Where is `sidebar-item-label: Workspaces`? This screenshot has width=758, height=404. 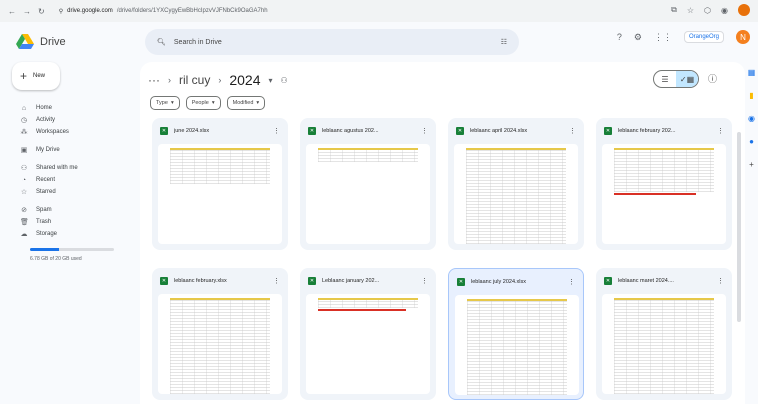 sidebar-item-label: Workspaces is located at coordinates (52, 132).